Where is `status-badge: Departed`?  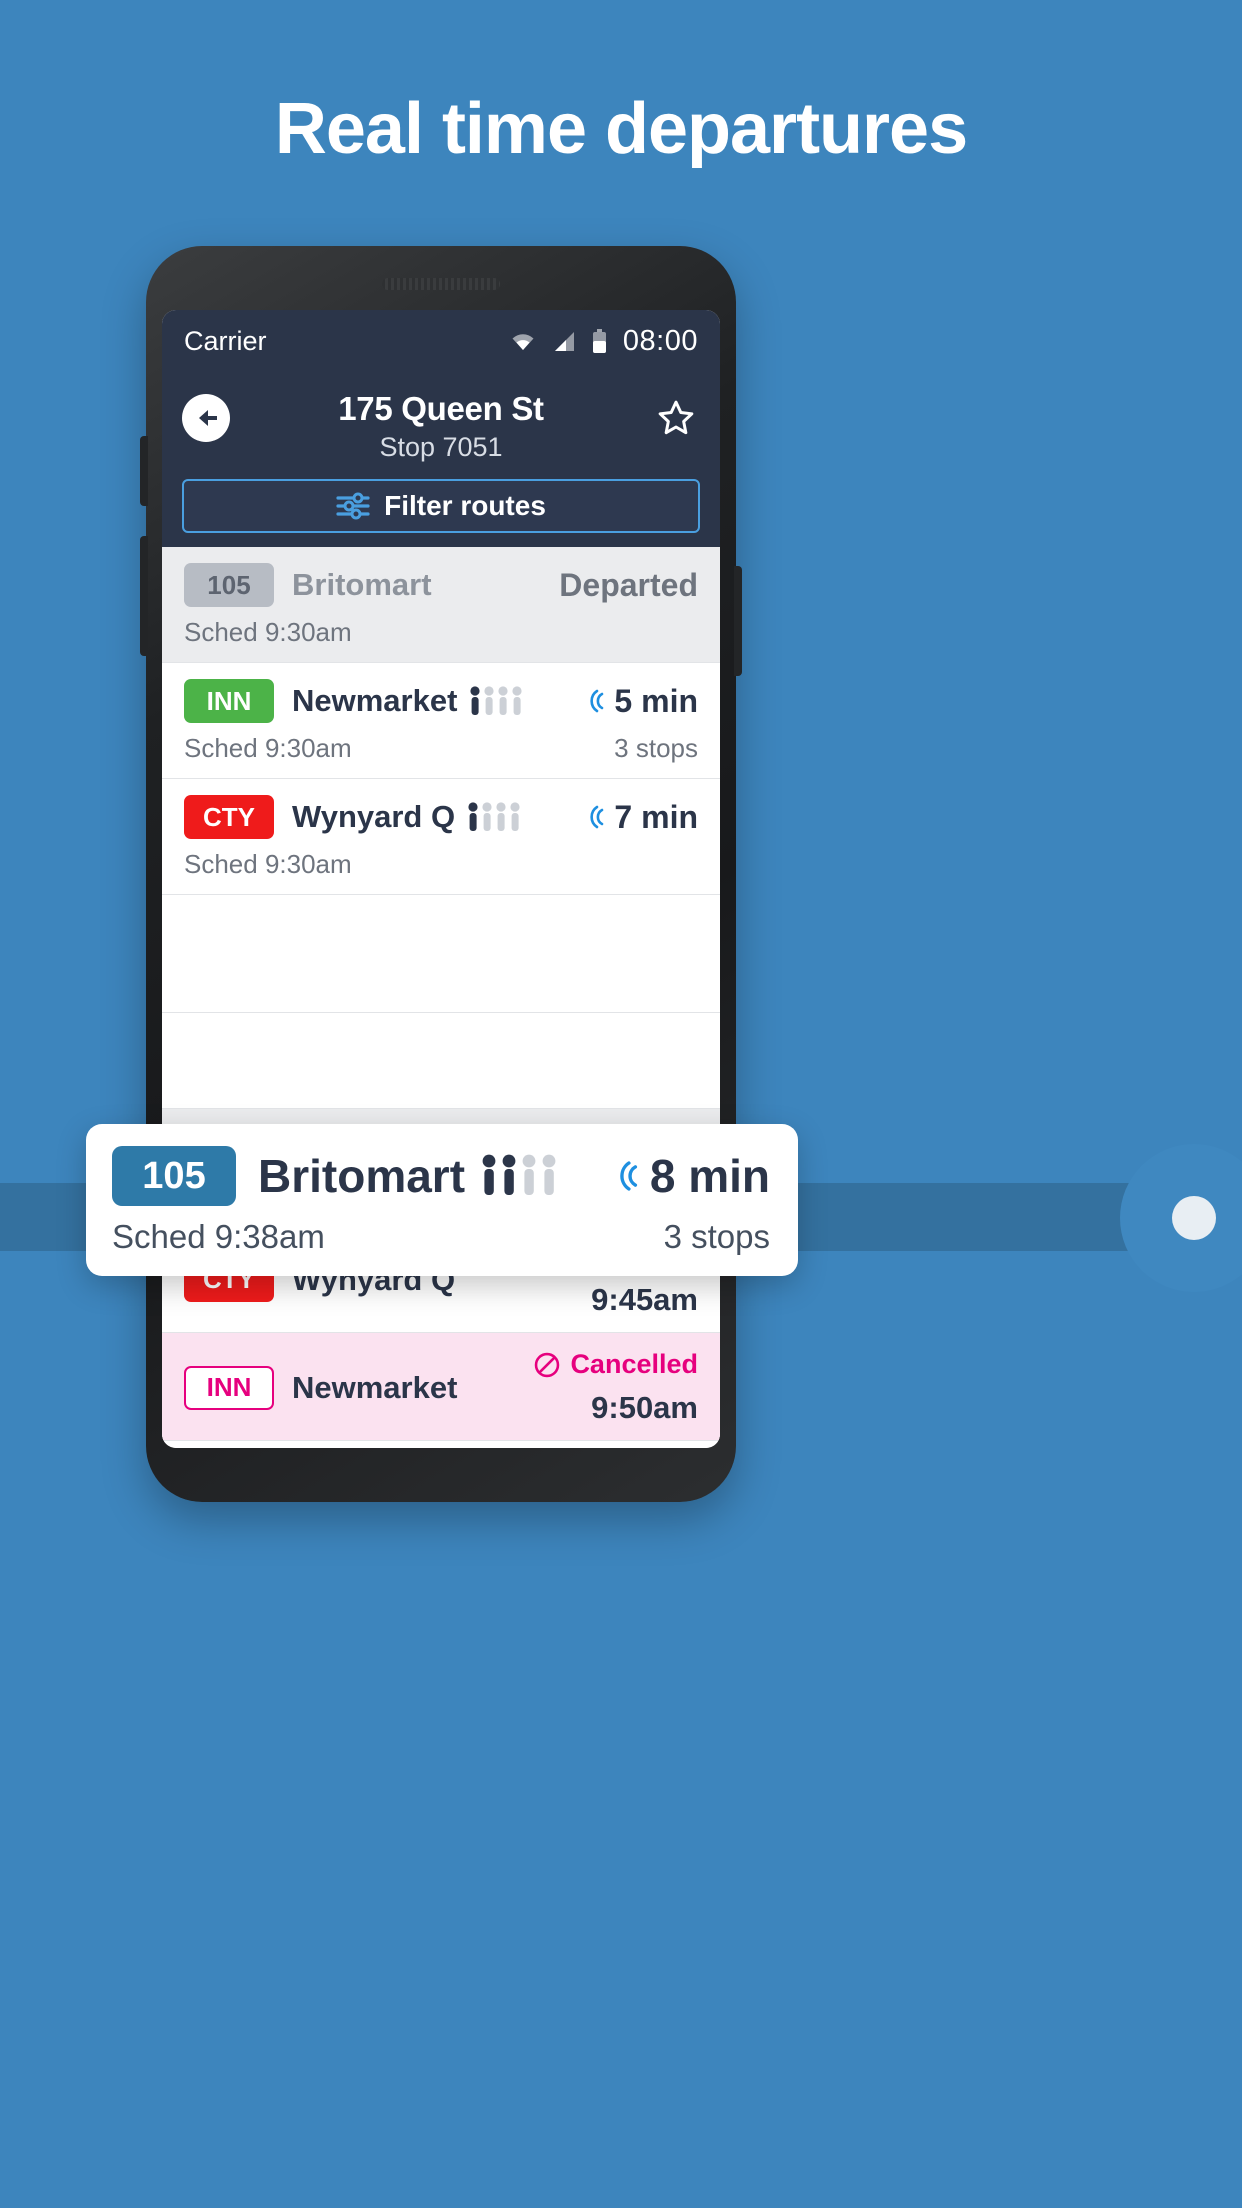
status-badge: Departed is located at coordinates (628, 584).